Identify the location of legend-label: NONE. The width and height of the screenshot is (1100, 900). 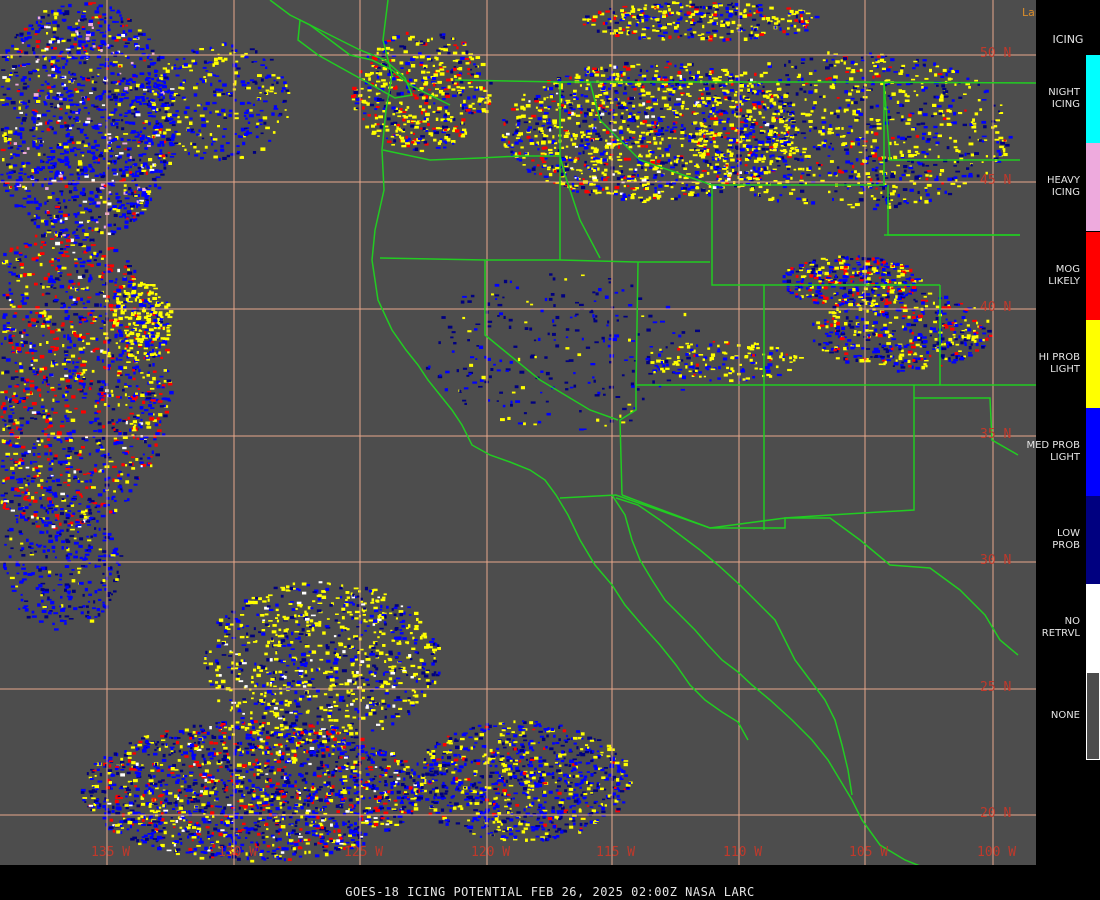
(1065, 715).